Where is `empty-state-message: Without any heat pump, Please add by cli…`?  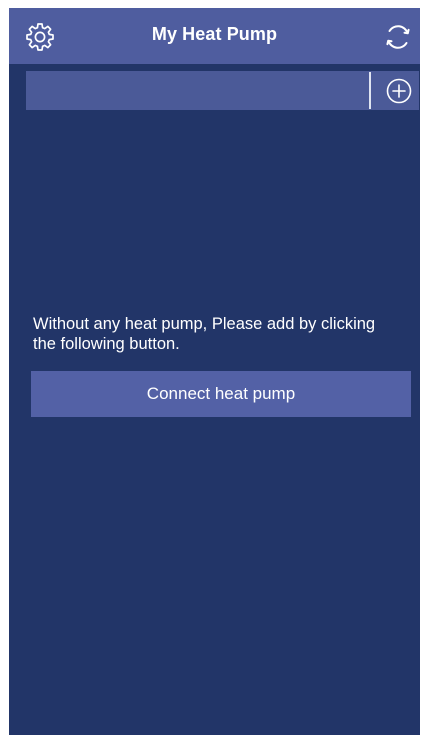 empty-state-message: Without any heat pump, Please add by cli… is located at coordinates (204, 334).